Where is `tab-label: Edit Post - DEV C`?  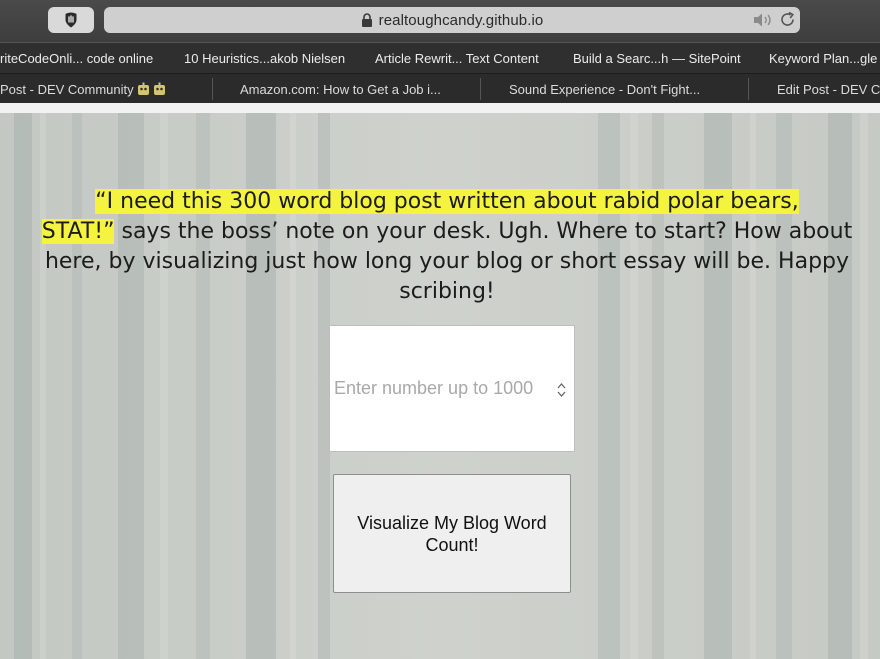
tab-label: Edit Post - DEV C is located at coordinates (828, 89).